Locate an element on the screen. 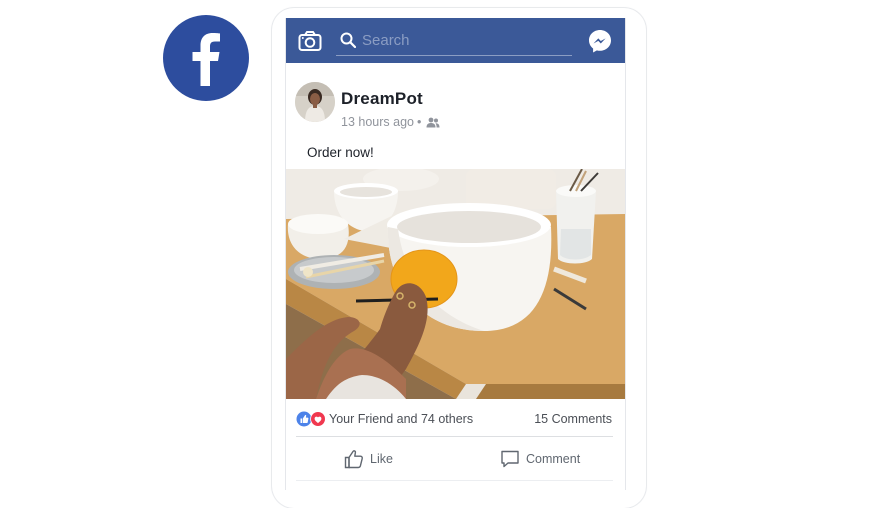 The width and height of the screenshot is (890, 508). like-reaction-icon is located at coordinates (304, 419).